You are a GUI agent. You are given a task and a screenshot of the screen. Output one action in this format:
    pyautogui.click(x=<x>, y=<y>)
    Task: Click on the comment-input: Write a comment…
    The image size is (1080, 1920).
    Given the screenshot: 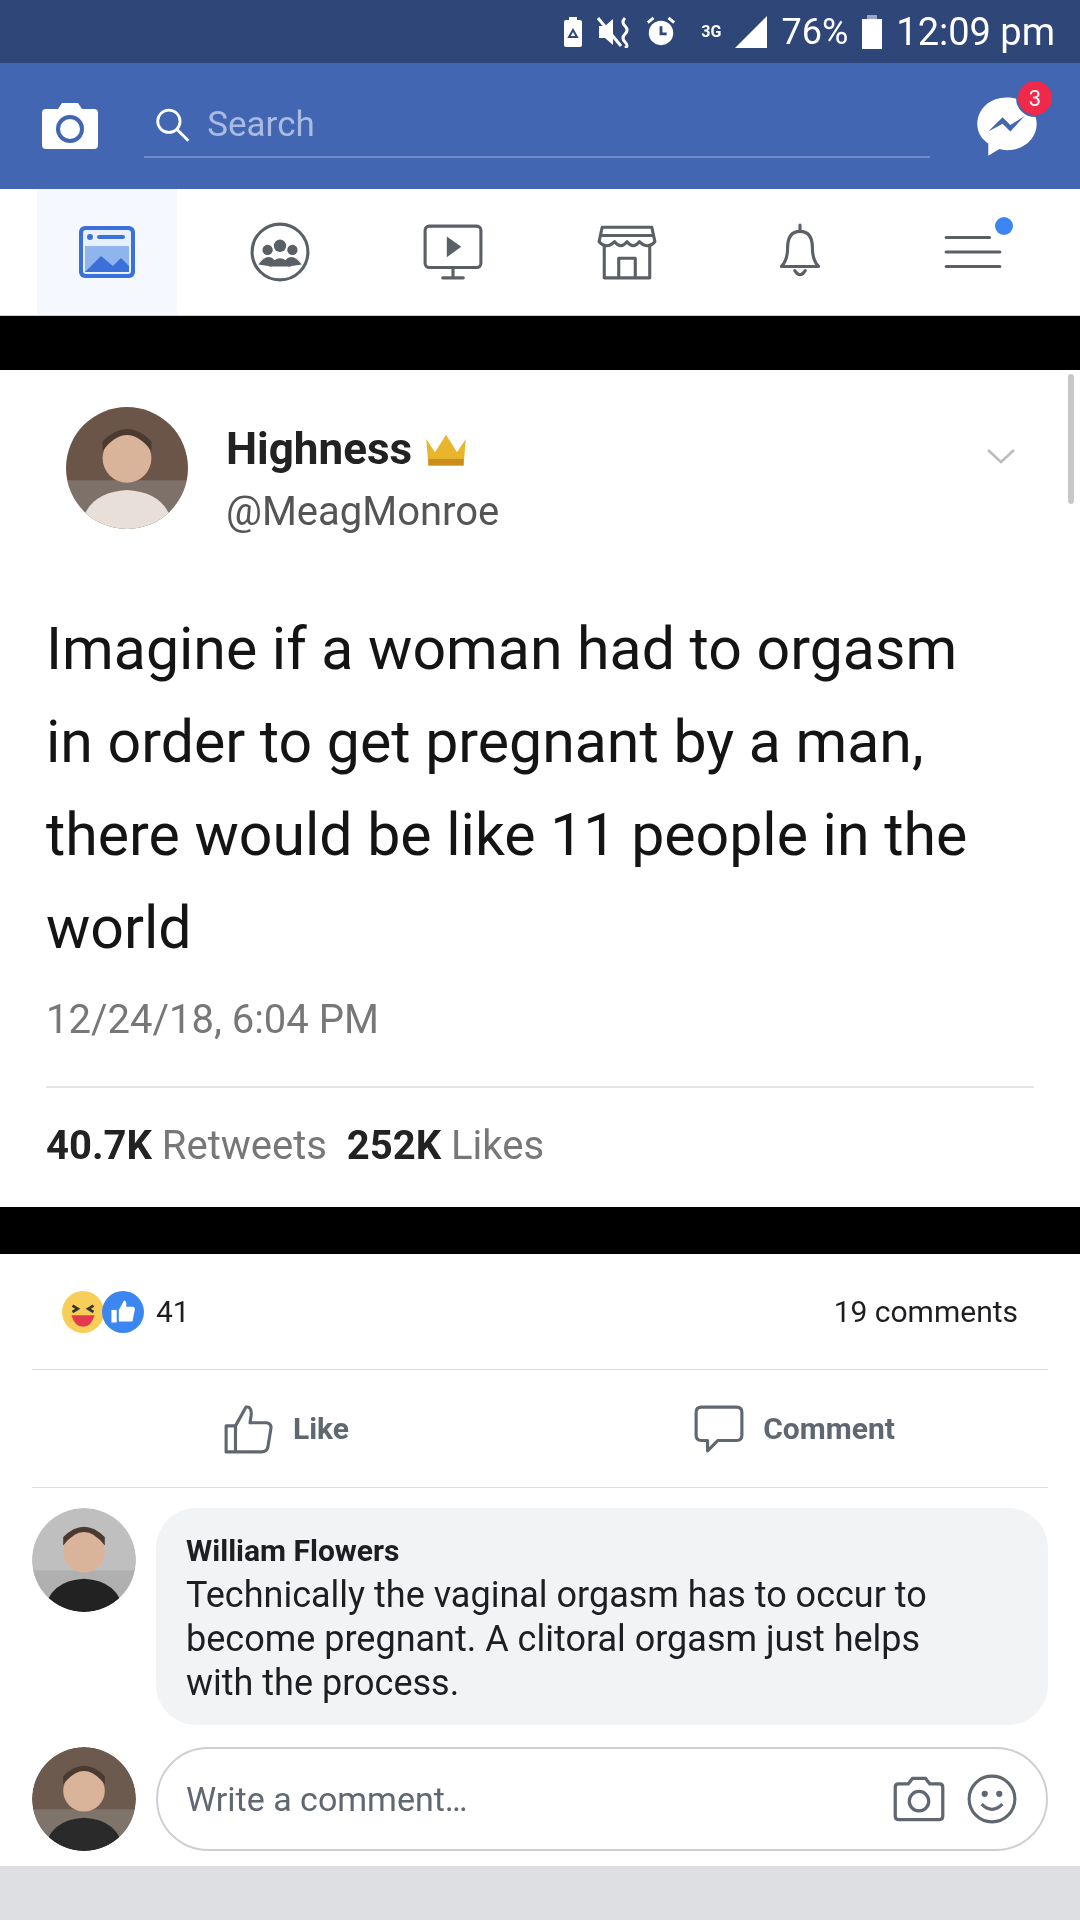 What is the action you would take?
    pyautogui.click(x=529, y=1799)
    